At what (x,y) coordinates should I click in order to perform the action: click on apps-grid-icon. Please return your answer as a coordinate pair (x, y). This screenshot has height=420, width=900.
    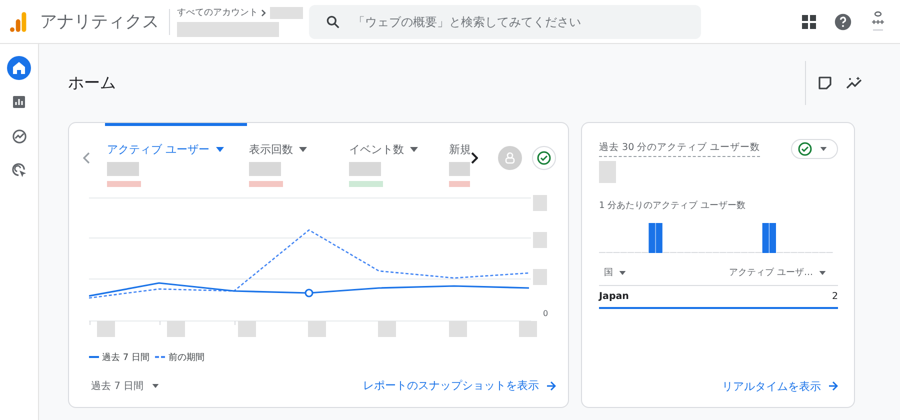
    Looking at the image, I should click on (809, 21).